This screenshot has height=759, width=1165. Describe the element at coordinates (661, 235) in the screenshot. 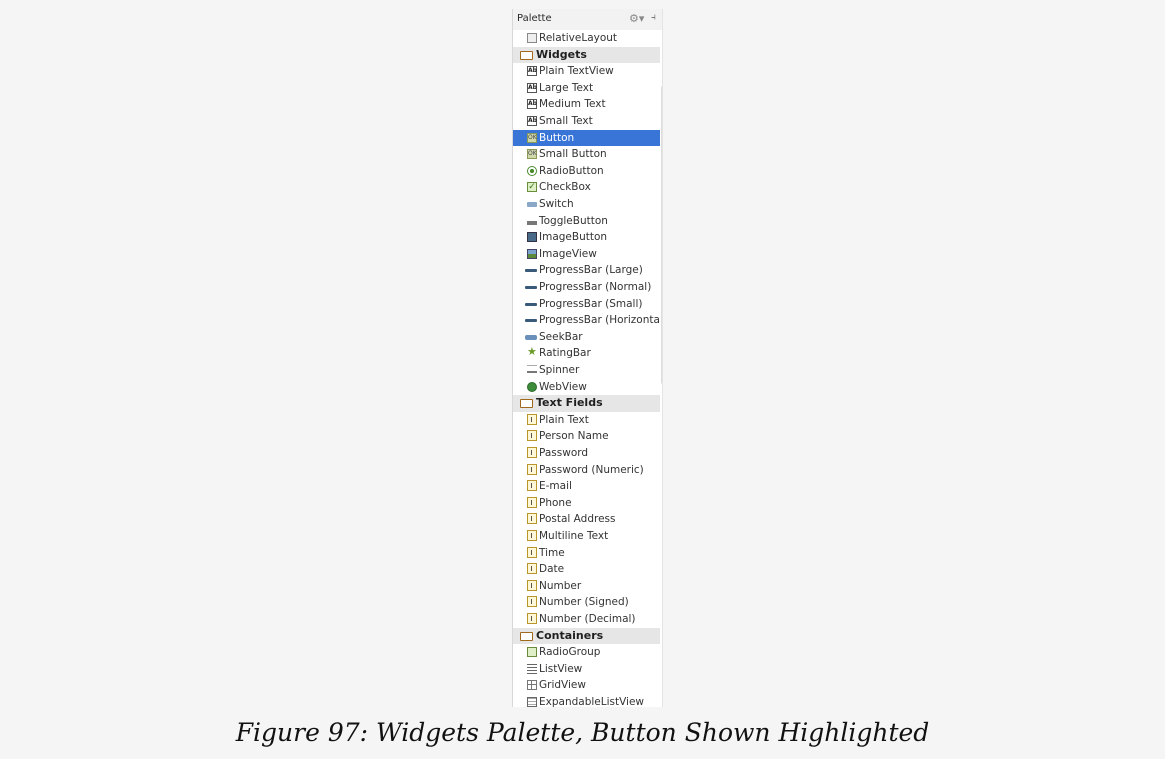

I see `scrollbar` at that location.